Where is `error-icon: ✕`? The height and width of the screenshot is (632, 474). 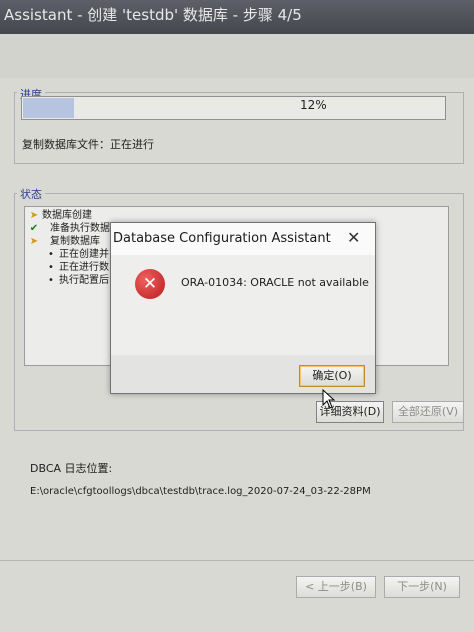 error-icon: ✕ is located at coordinates (150, 284).